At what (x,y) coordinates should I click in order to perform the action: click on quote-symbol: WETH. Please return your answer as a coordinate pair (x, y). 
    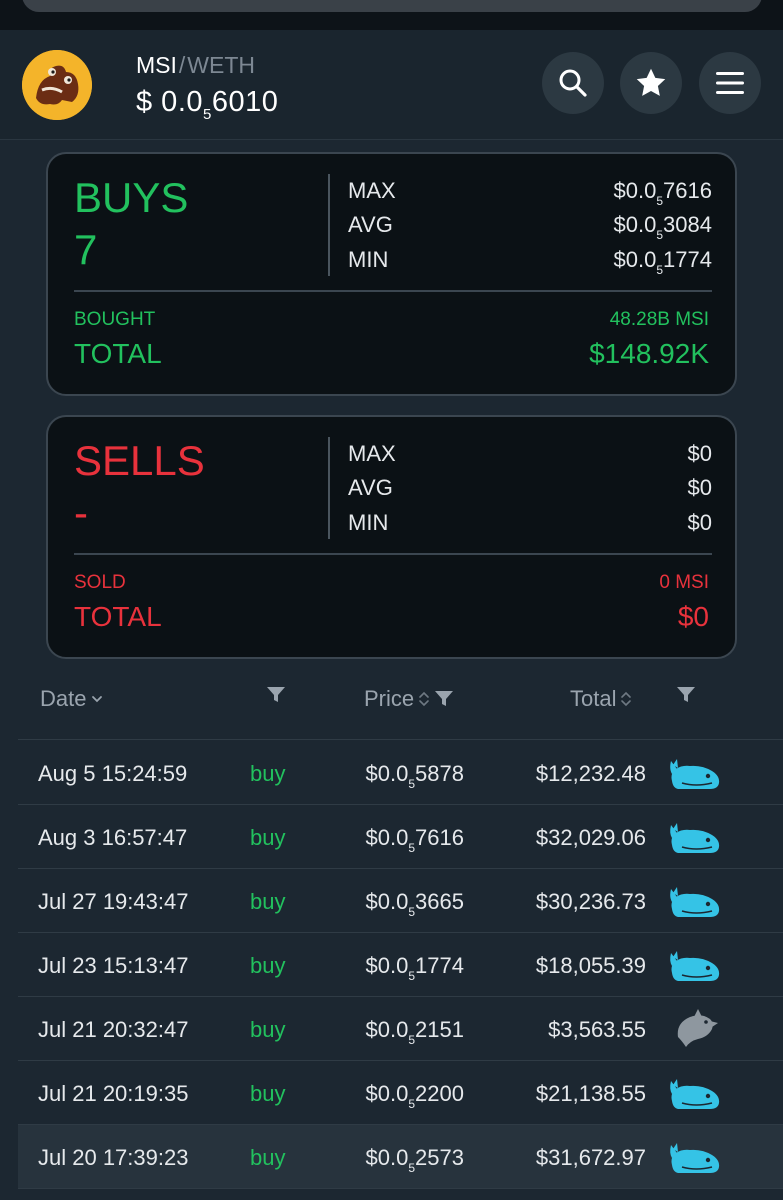
    Looking at the image, I should click on (221, 65).